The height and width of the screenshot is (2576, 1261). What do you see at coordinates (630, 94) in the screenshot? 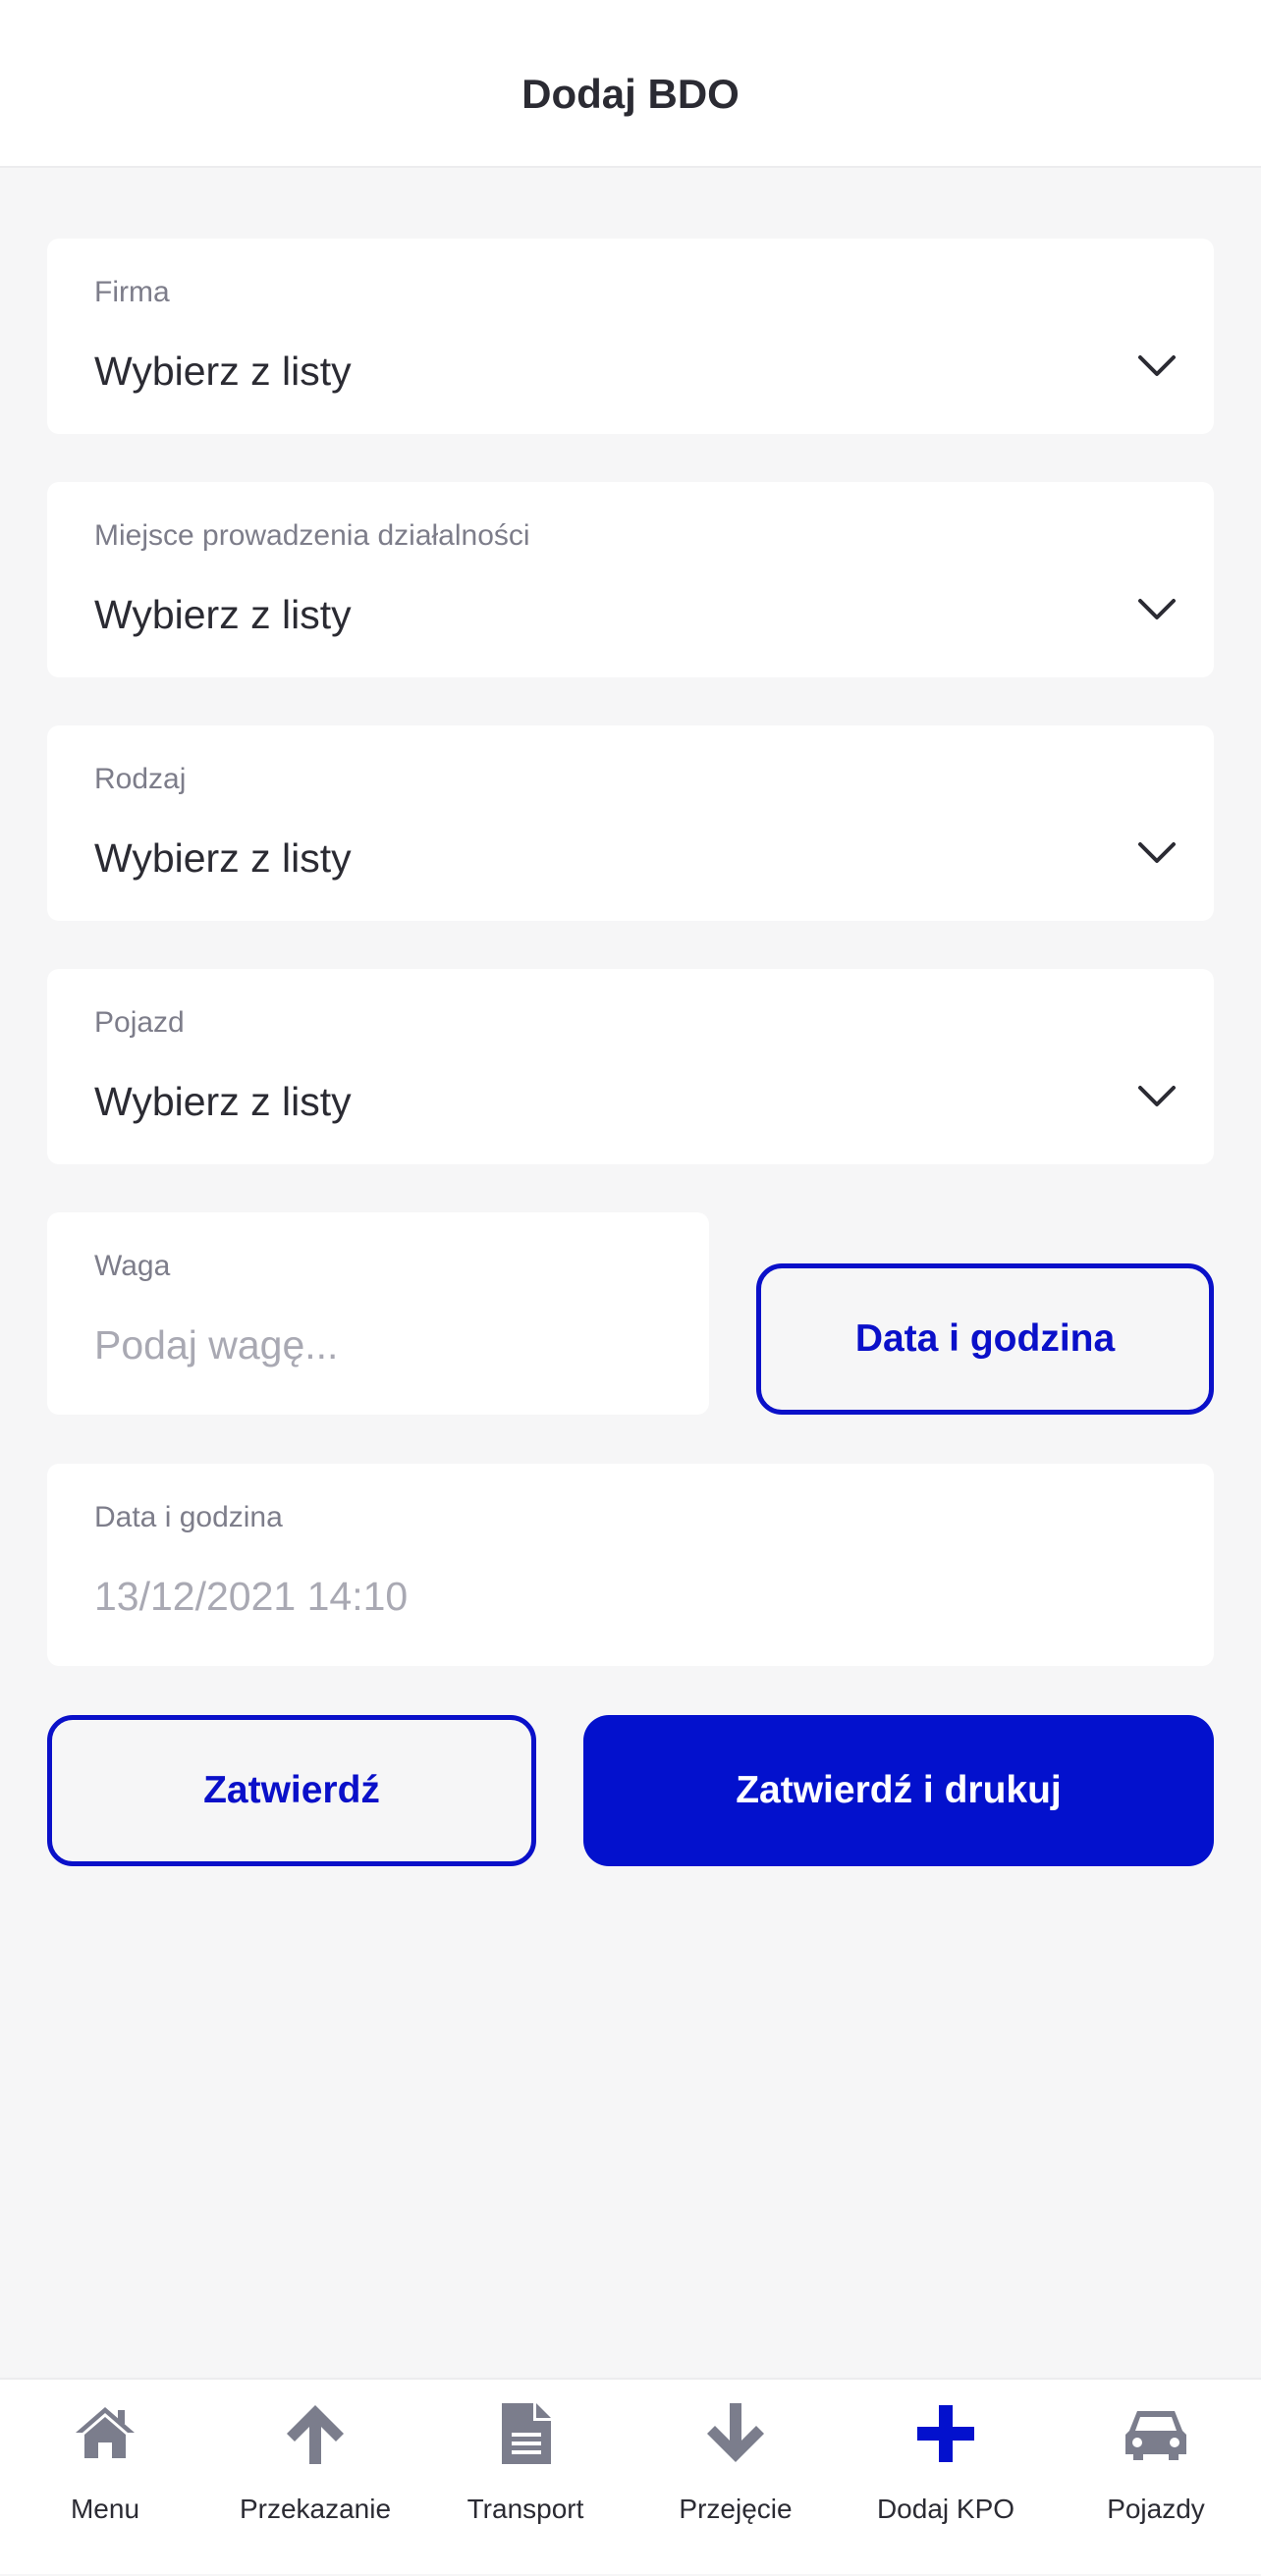
I see `page-title: Dodaj BDO` at bounding box center [630, 94].